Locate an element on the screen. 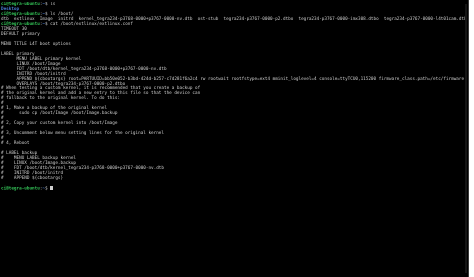 The image size is (474, 277). output-text: MENU TITLE L4T boot options is located at coordinates (36, 44).